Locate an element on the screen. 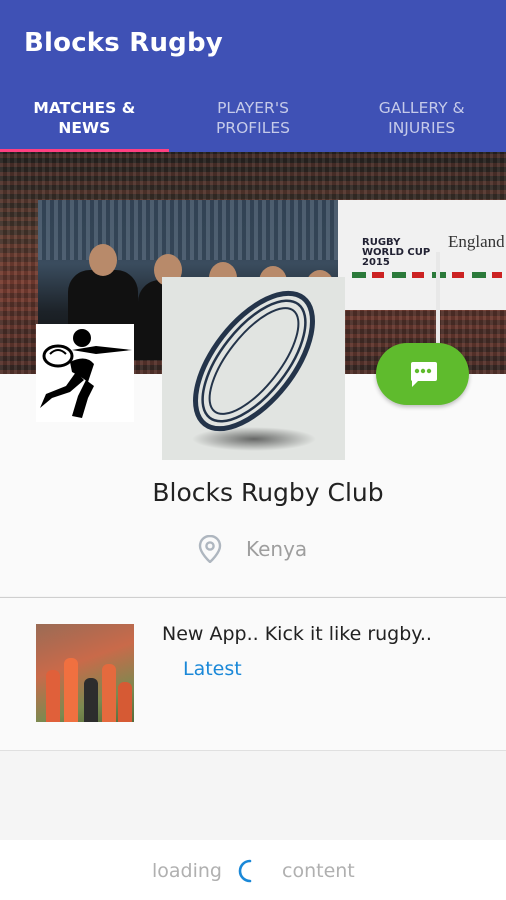 The height and width of the screenshot is (900, 506). content-text: content is located at coordinates (318, 871).